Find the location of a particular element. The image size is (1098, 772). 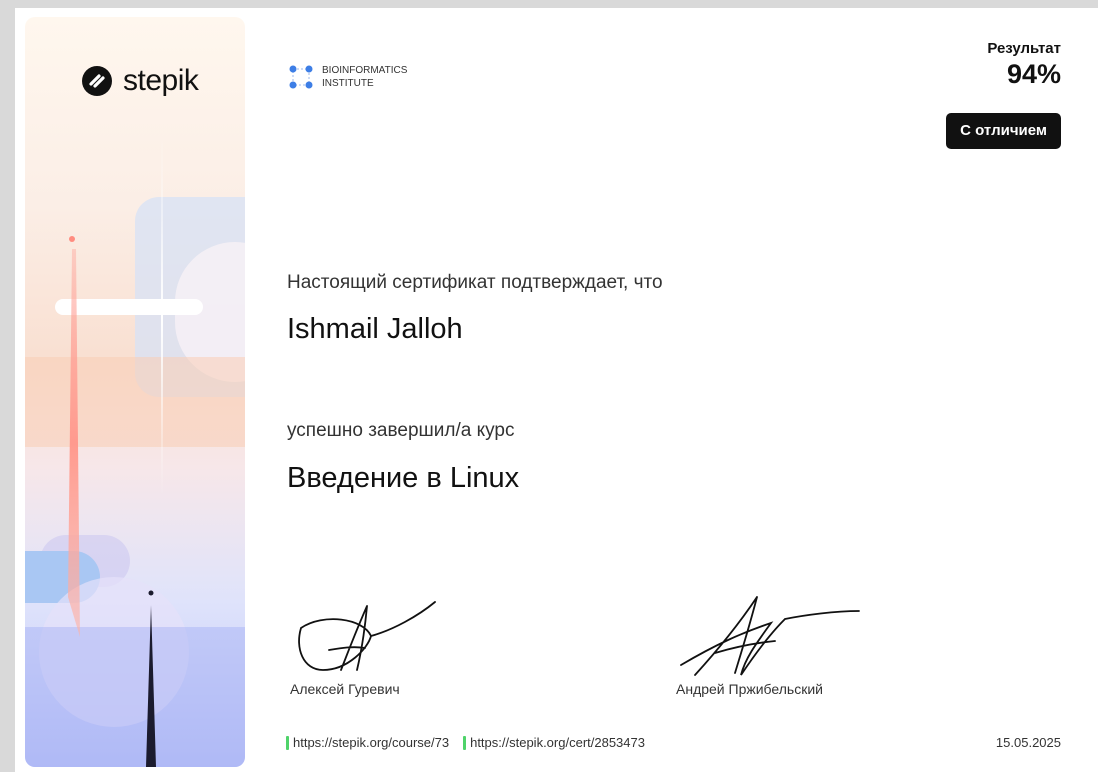

cert-link: https://stepik.org/cert/2853473 is located at coordinates (554, 742).